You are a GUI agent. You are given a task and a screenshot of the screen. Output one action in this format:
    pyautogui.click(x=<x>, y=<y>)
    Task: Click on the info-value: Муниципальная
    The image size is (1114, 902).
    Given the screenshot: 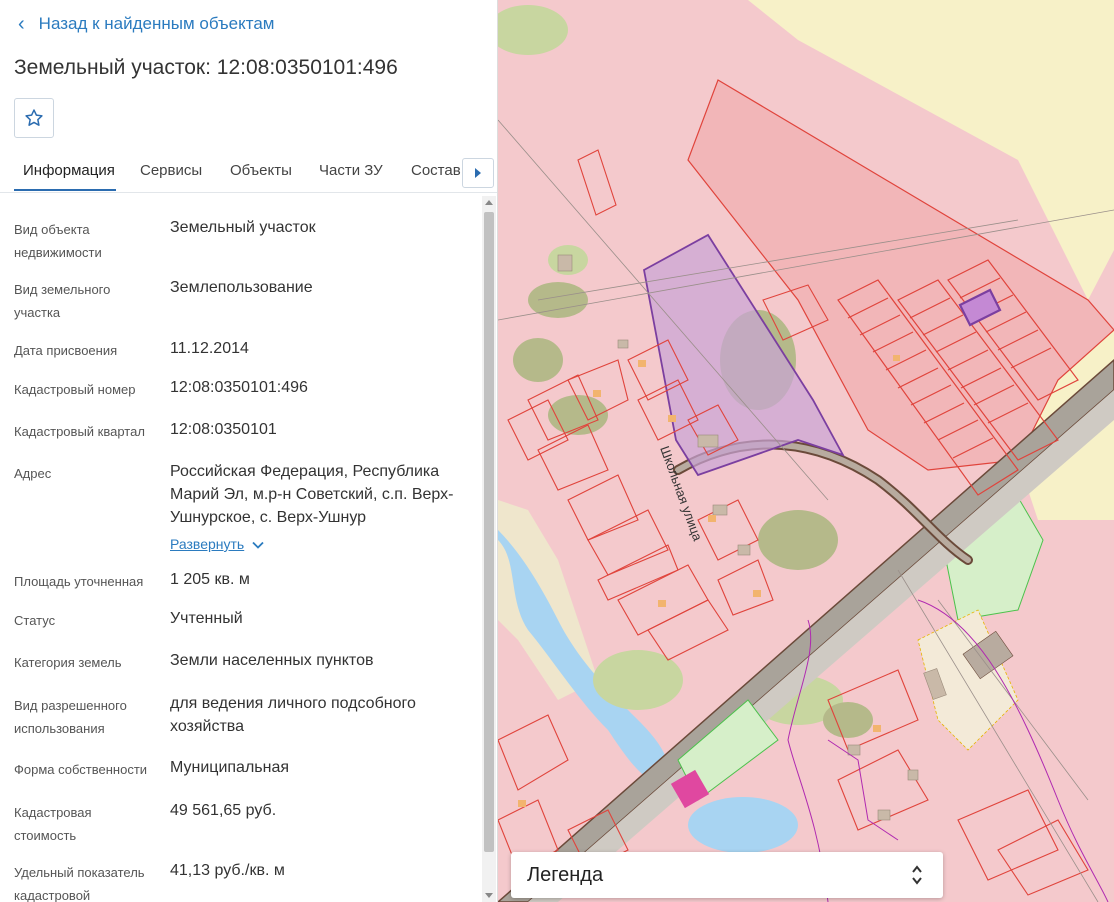 What is the action you would take?
    pyautogui.click(x=230, y=767)
    